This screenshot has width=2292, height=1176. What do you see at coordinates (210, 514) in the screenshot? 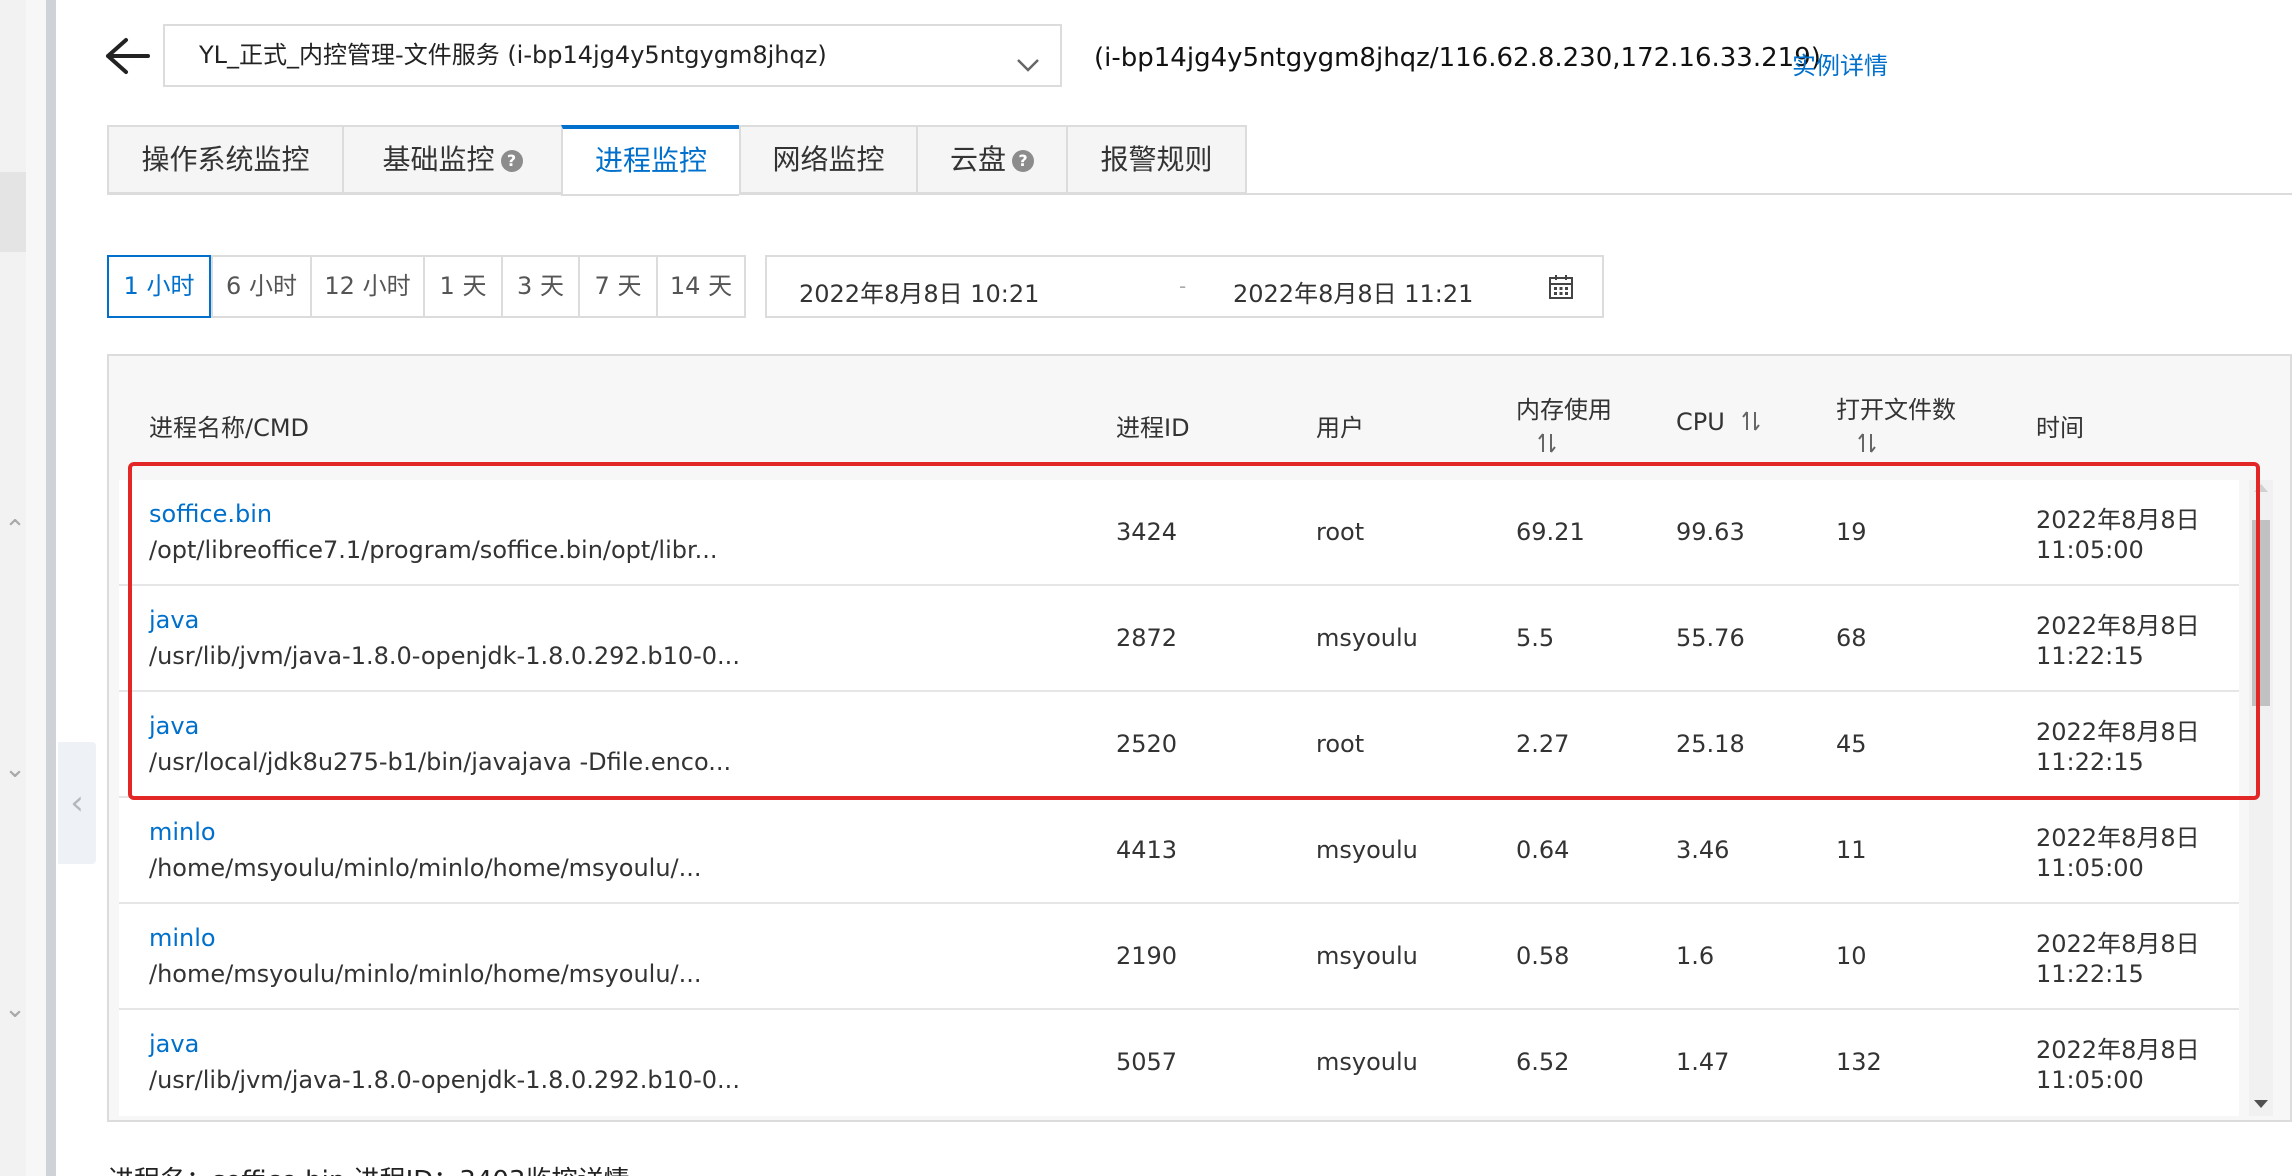
I see `process-name-link: soffice.bin` at bounding box center [210, 514].